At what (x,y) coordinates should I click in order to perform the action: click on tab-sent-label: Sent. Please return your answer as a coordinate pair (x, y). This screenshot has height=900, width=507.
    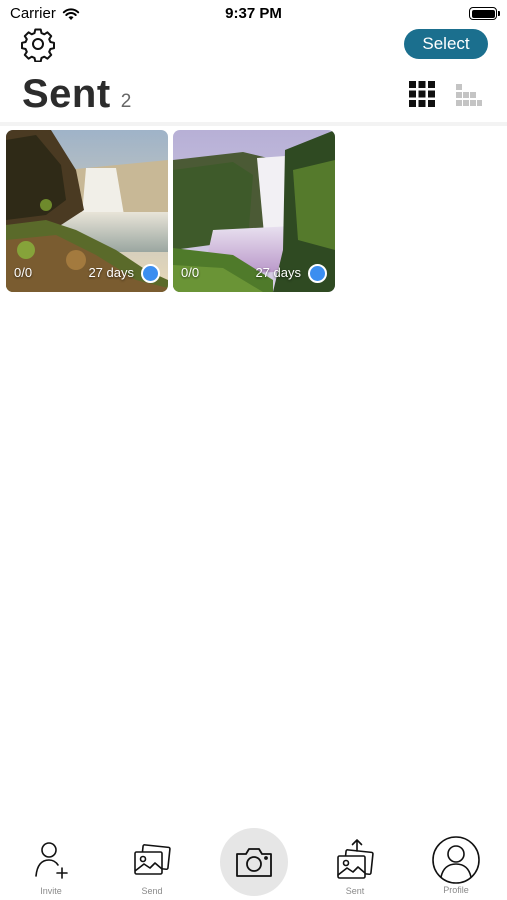
    Looking at the image, I should click on (355, 891).